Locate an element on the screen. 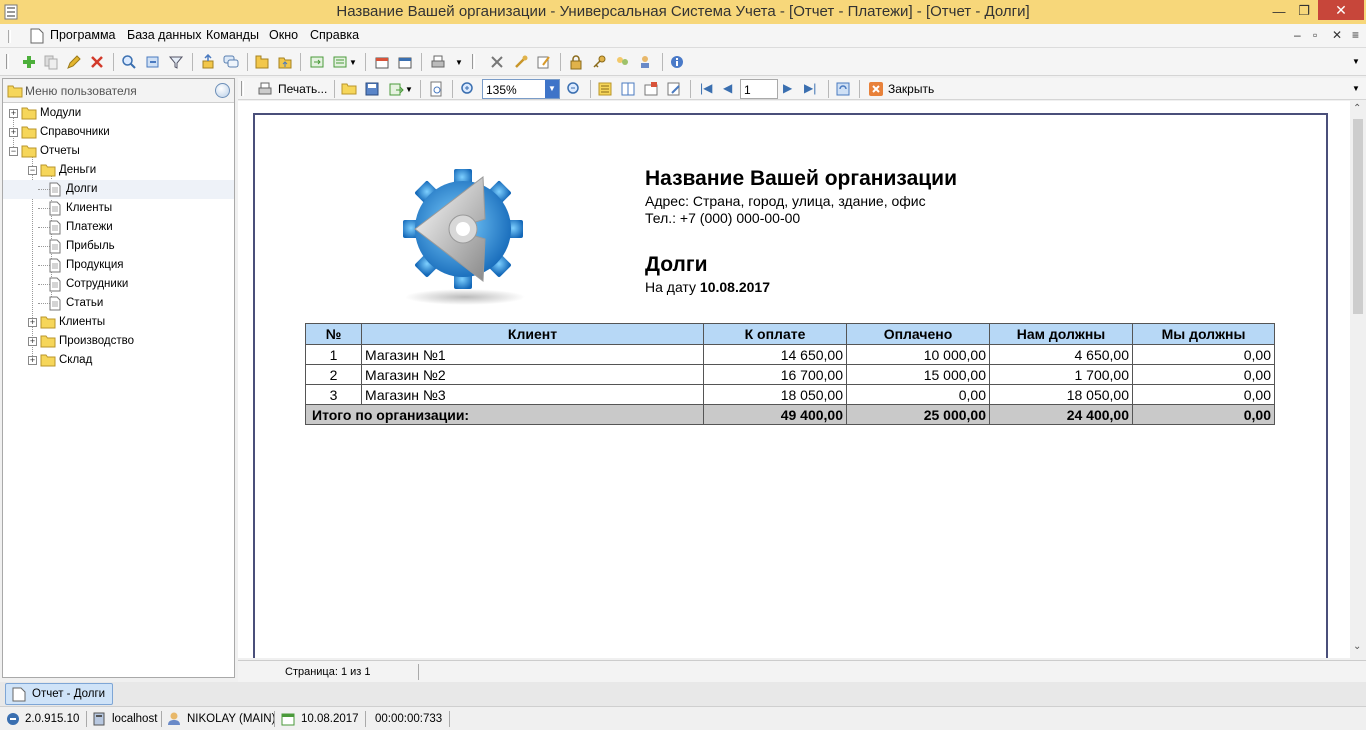  tree-item-products: Продукция is located at coordinates (118, 265).